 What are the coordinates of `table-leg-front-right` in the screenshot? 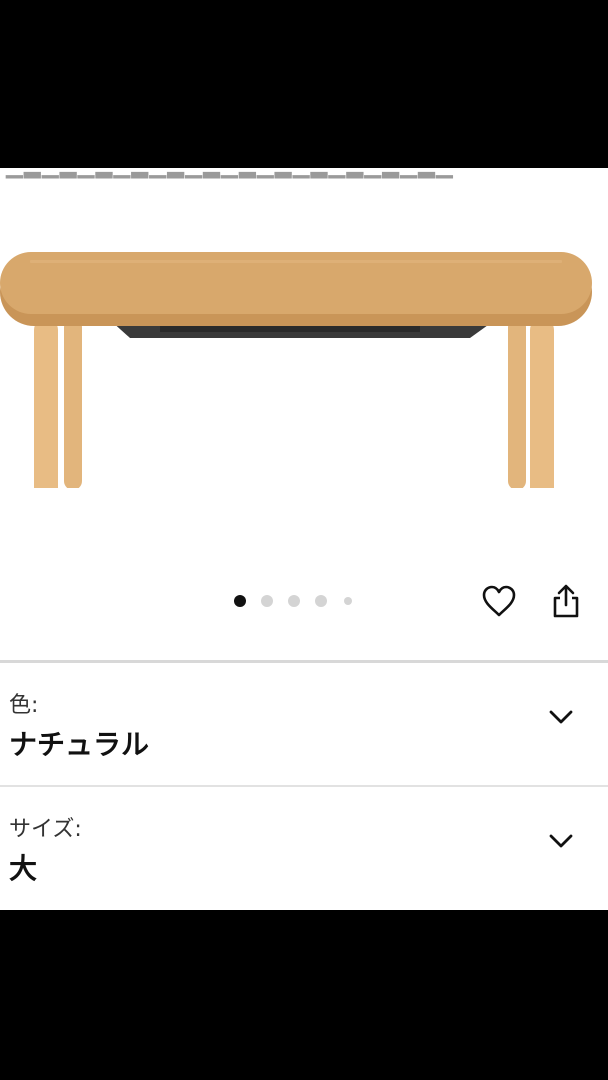 It's located at (542, 403).